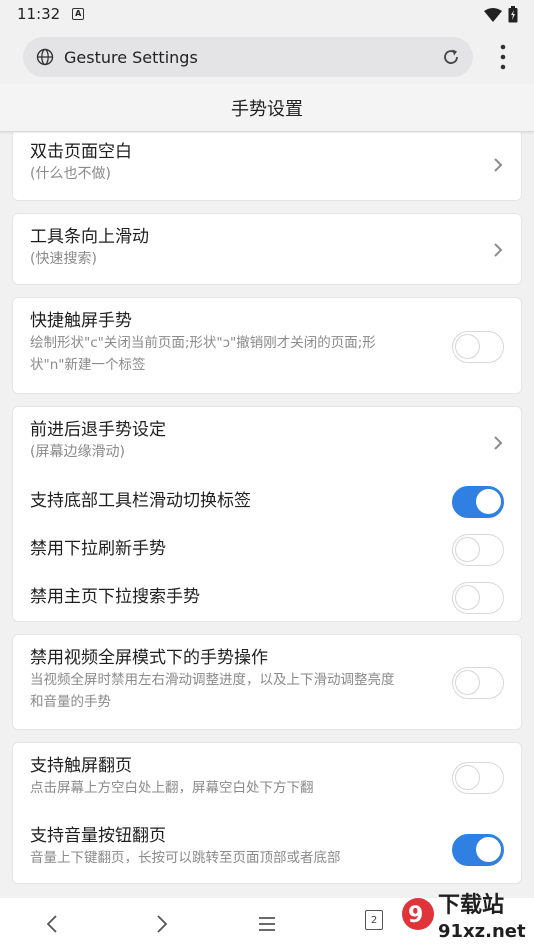  I want to click on watermark-title: 下载站, so click(471, 905).